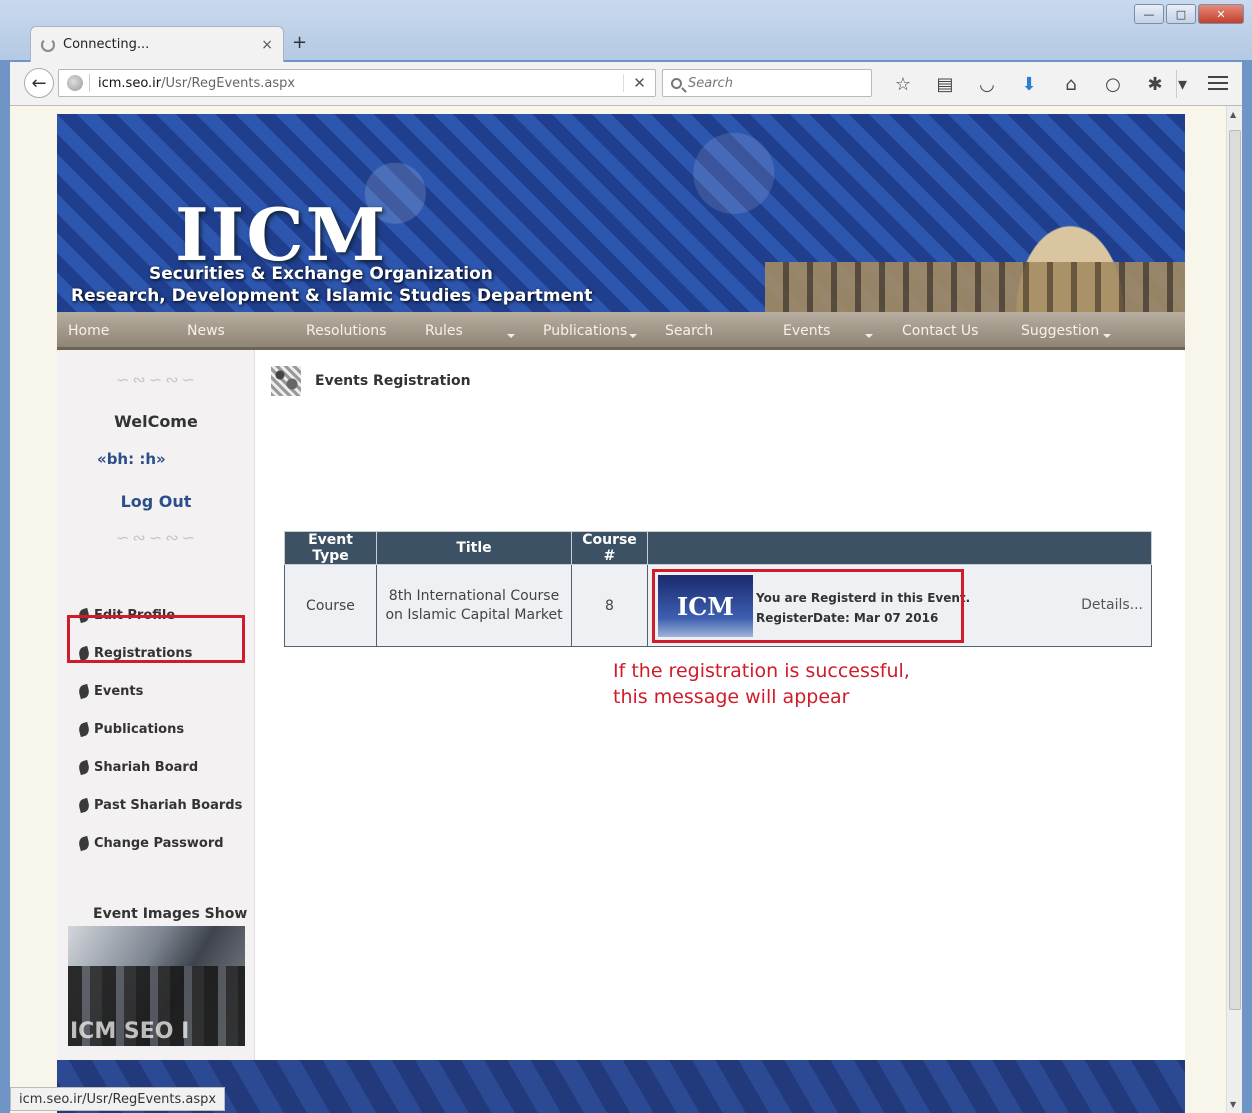 This screenshot has height=1113, width=1252. What do you see at coordinates (1181, 14) in the screenshot?
I see `maximize-button: □` at bounding box center [1181, 14].